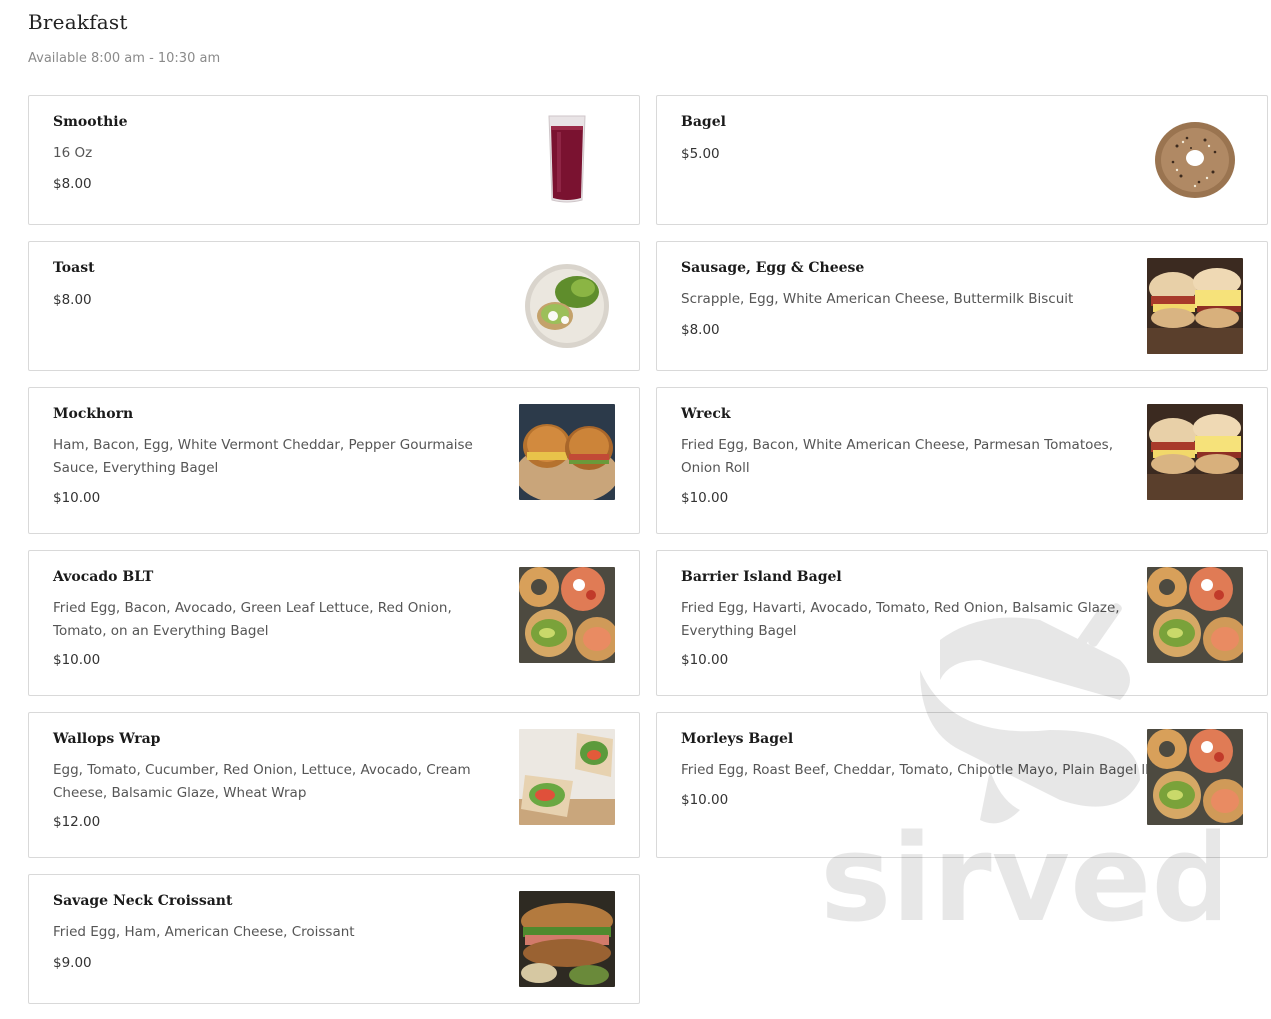 Image resolution: width=1271 pixels, height=1019 pixels. What do you see at coordinates (107, 739) in the screenshot?
I see `item-name: Wallops Wrap` at bounding box center [107, 739].